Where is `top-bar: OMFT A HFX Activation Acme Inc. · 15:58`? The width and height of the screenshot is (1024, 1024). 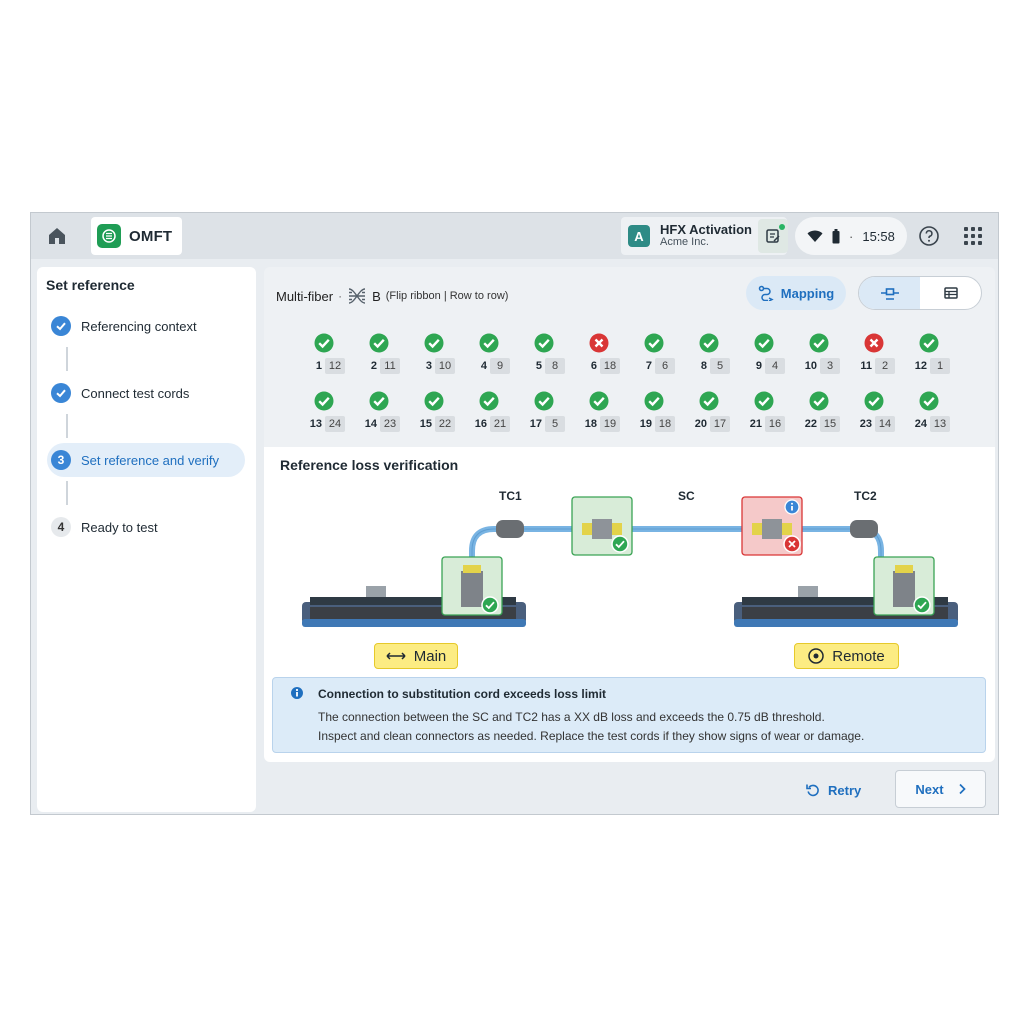
top-bar: OMFT A HFX Activation Acme Inc. · 15:58 is located at coordinates (514, 236).